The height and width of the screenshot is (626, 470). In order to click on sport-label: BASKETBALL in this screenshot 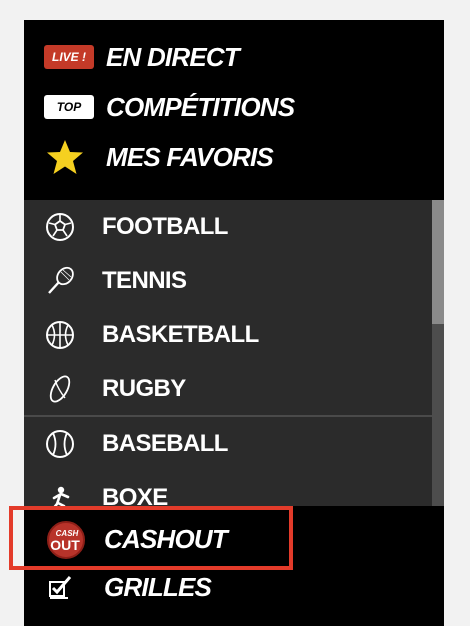, I will do `click(180, 334)`.